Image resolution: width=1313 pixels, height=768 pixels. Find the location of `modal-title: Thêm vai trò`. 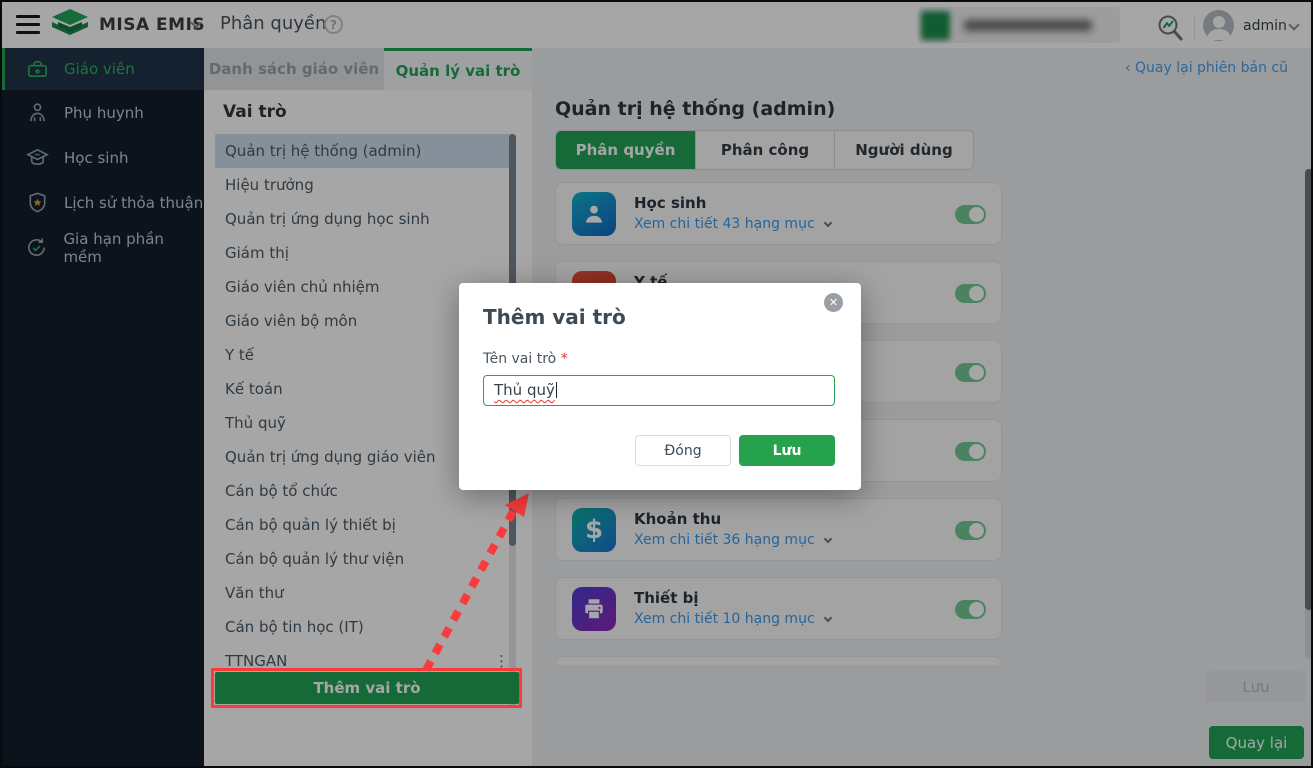

modal-title: Thêm vai trò is located at coordinates (554, 317).